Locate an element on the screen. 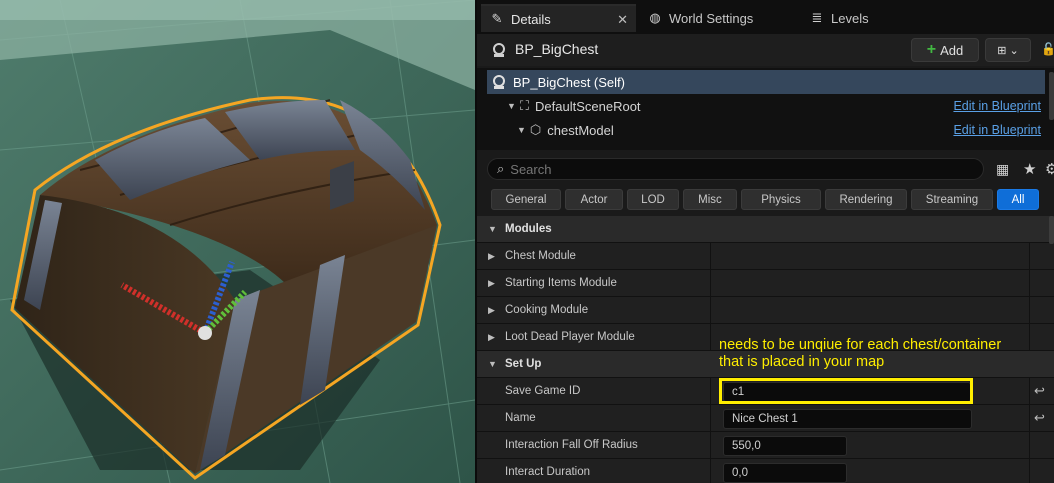 The height and width of the screenshot is (483, 1054). add-component-button: + Add is located at coordinates (945, 50).